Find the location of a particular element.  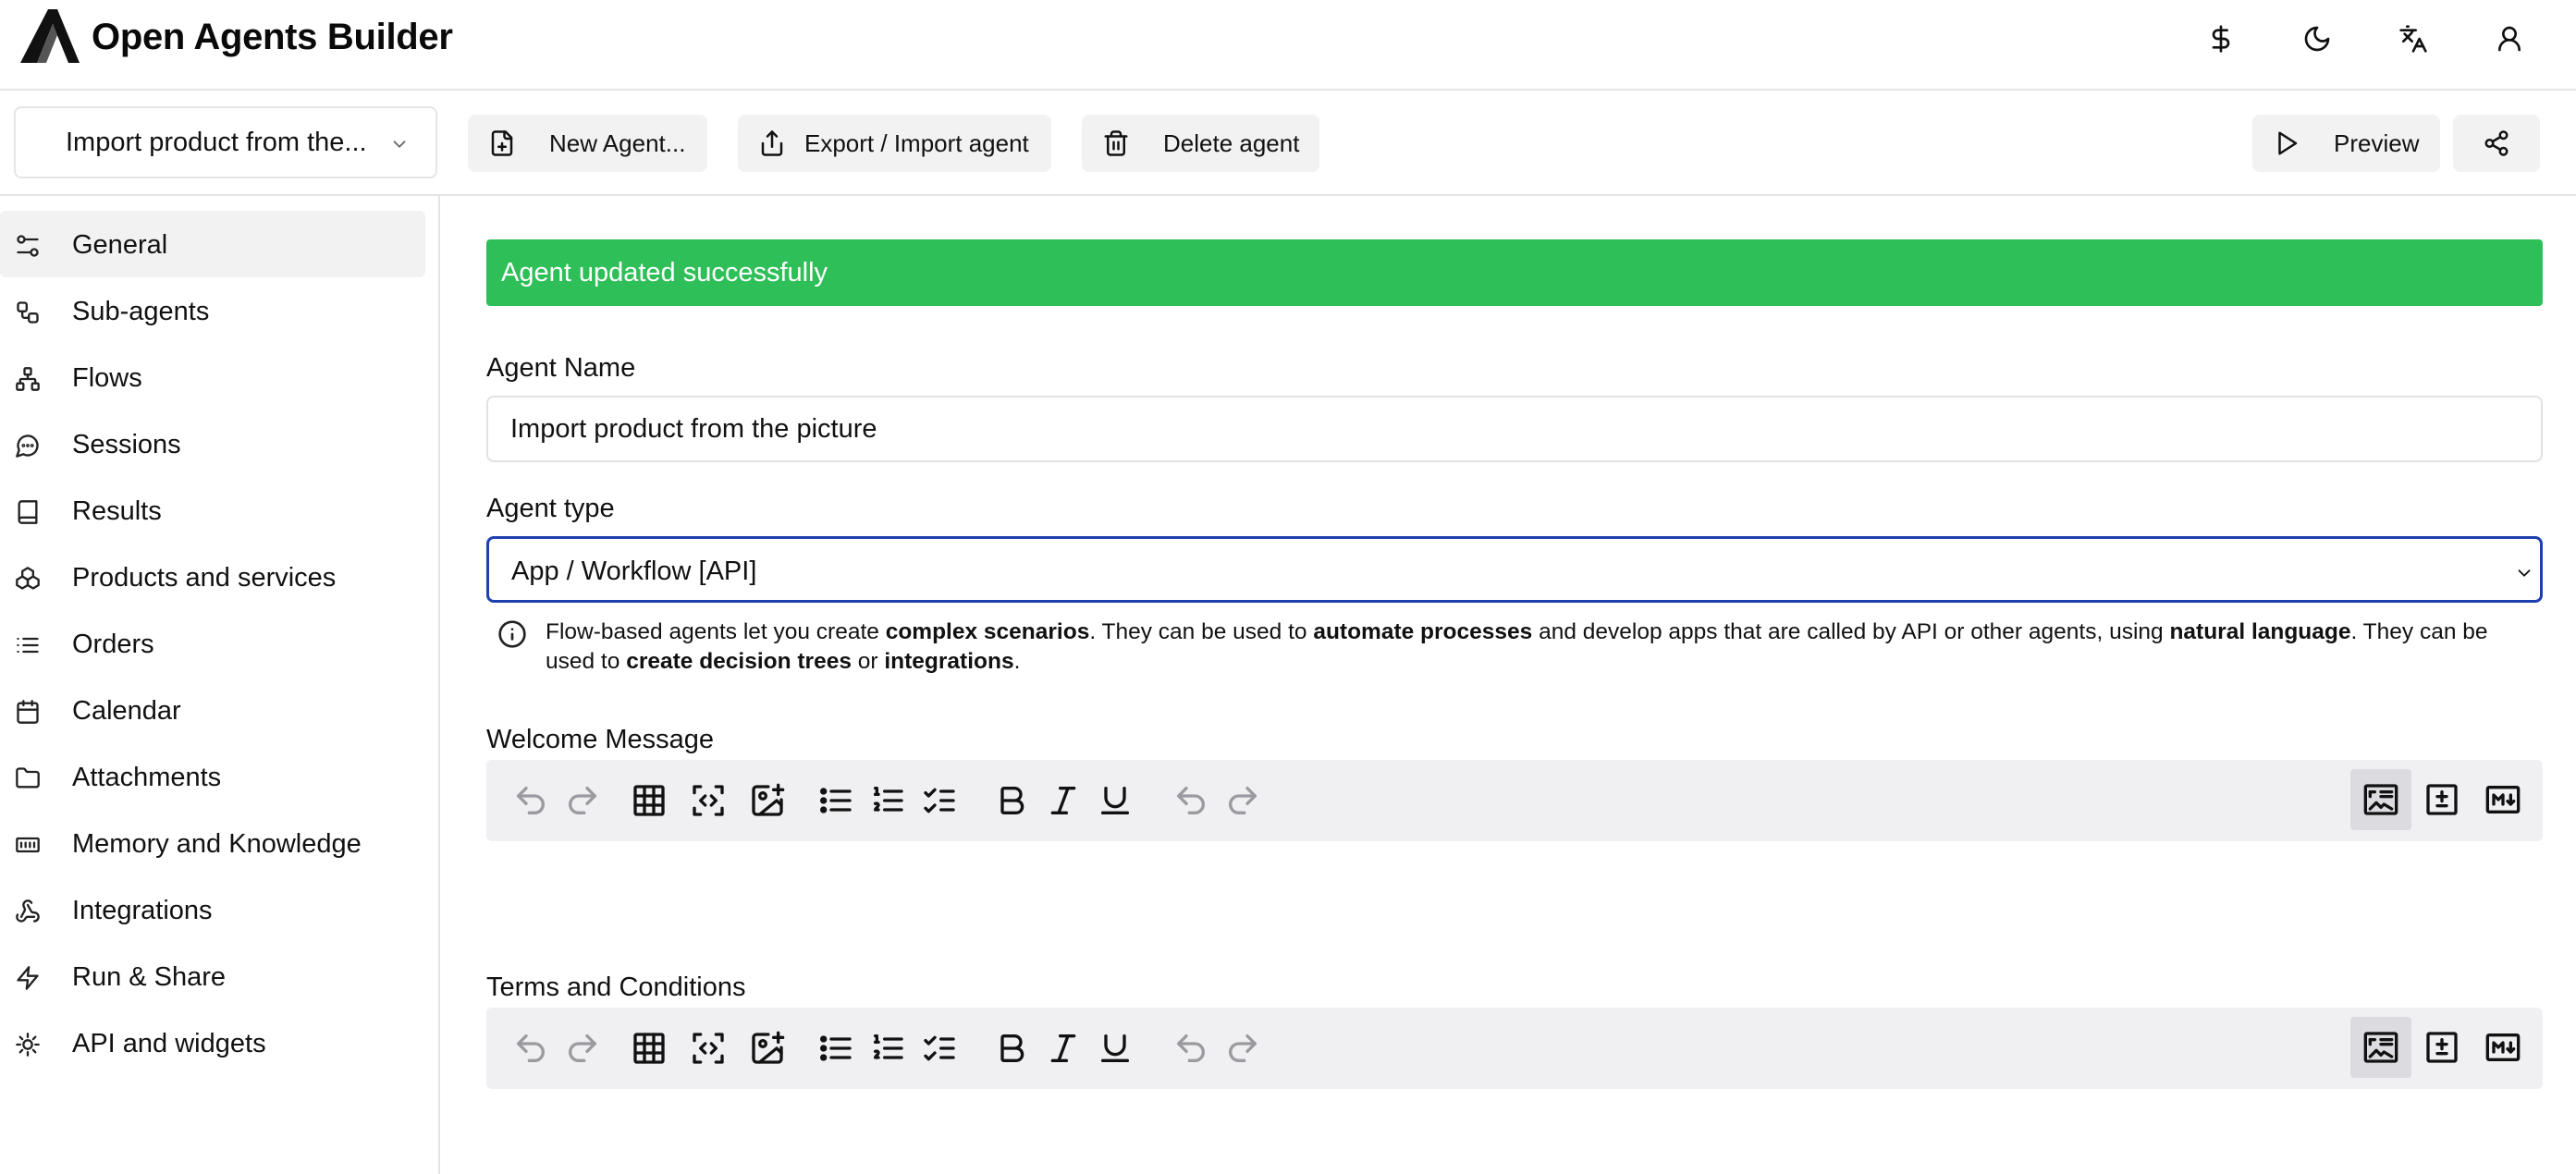

translate-icon is located at coordinates (2413, 38).